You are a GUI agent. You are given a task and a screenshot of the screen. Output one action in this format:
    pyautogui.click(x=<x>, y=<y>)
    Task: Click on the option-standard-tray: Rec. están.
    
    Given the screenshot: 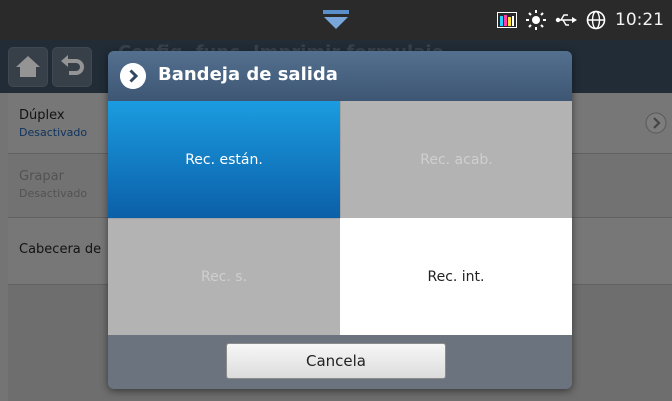 What is the action you would take?
    pyautogui.click(x=224, y=159)
    